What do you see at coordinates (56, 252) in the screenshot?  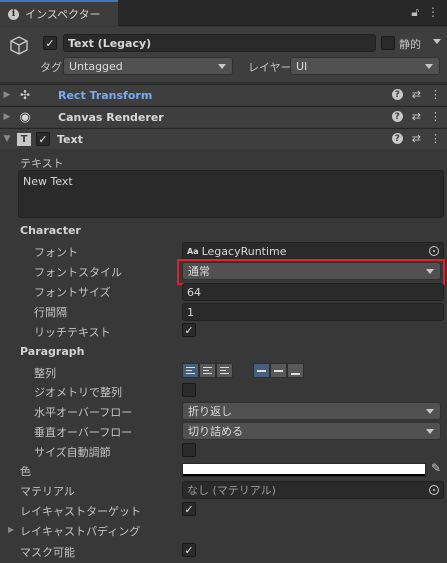 I see `font-label: フォント` at bounding box center [56, 252].